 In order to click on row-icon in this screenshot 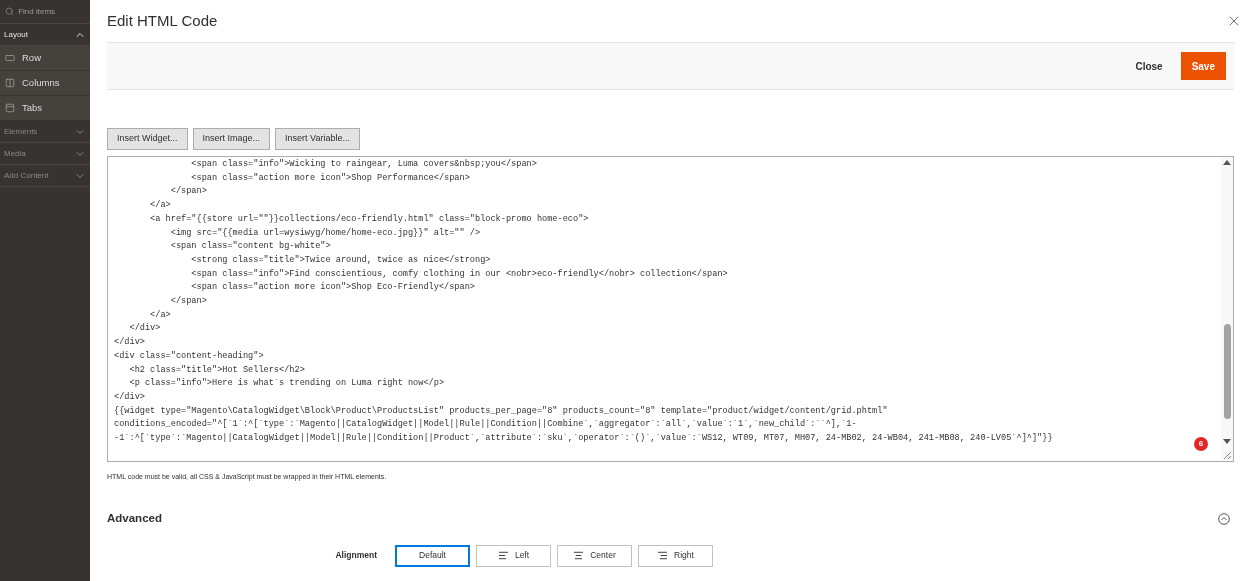, I will do `click(10, 58)`.